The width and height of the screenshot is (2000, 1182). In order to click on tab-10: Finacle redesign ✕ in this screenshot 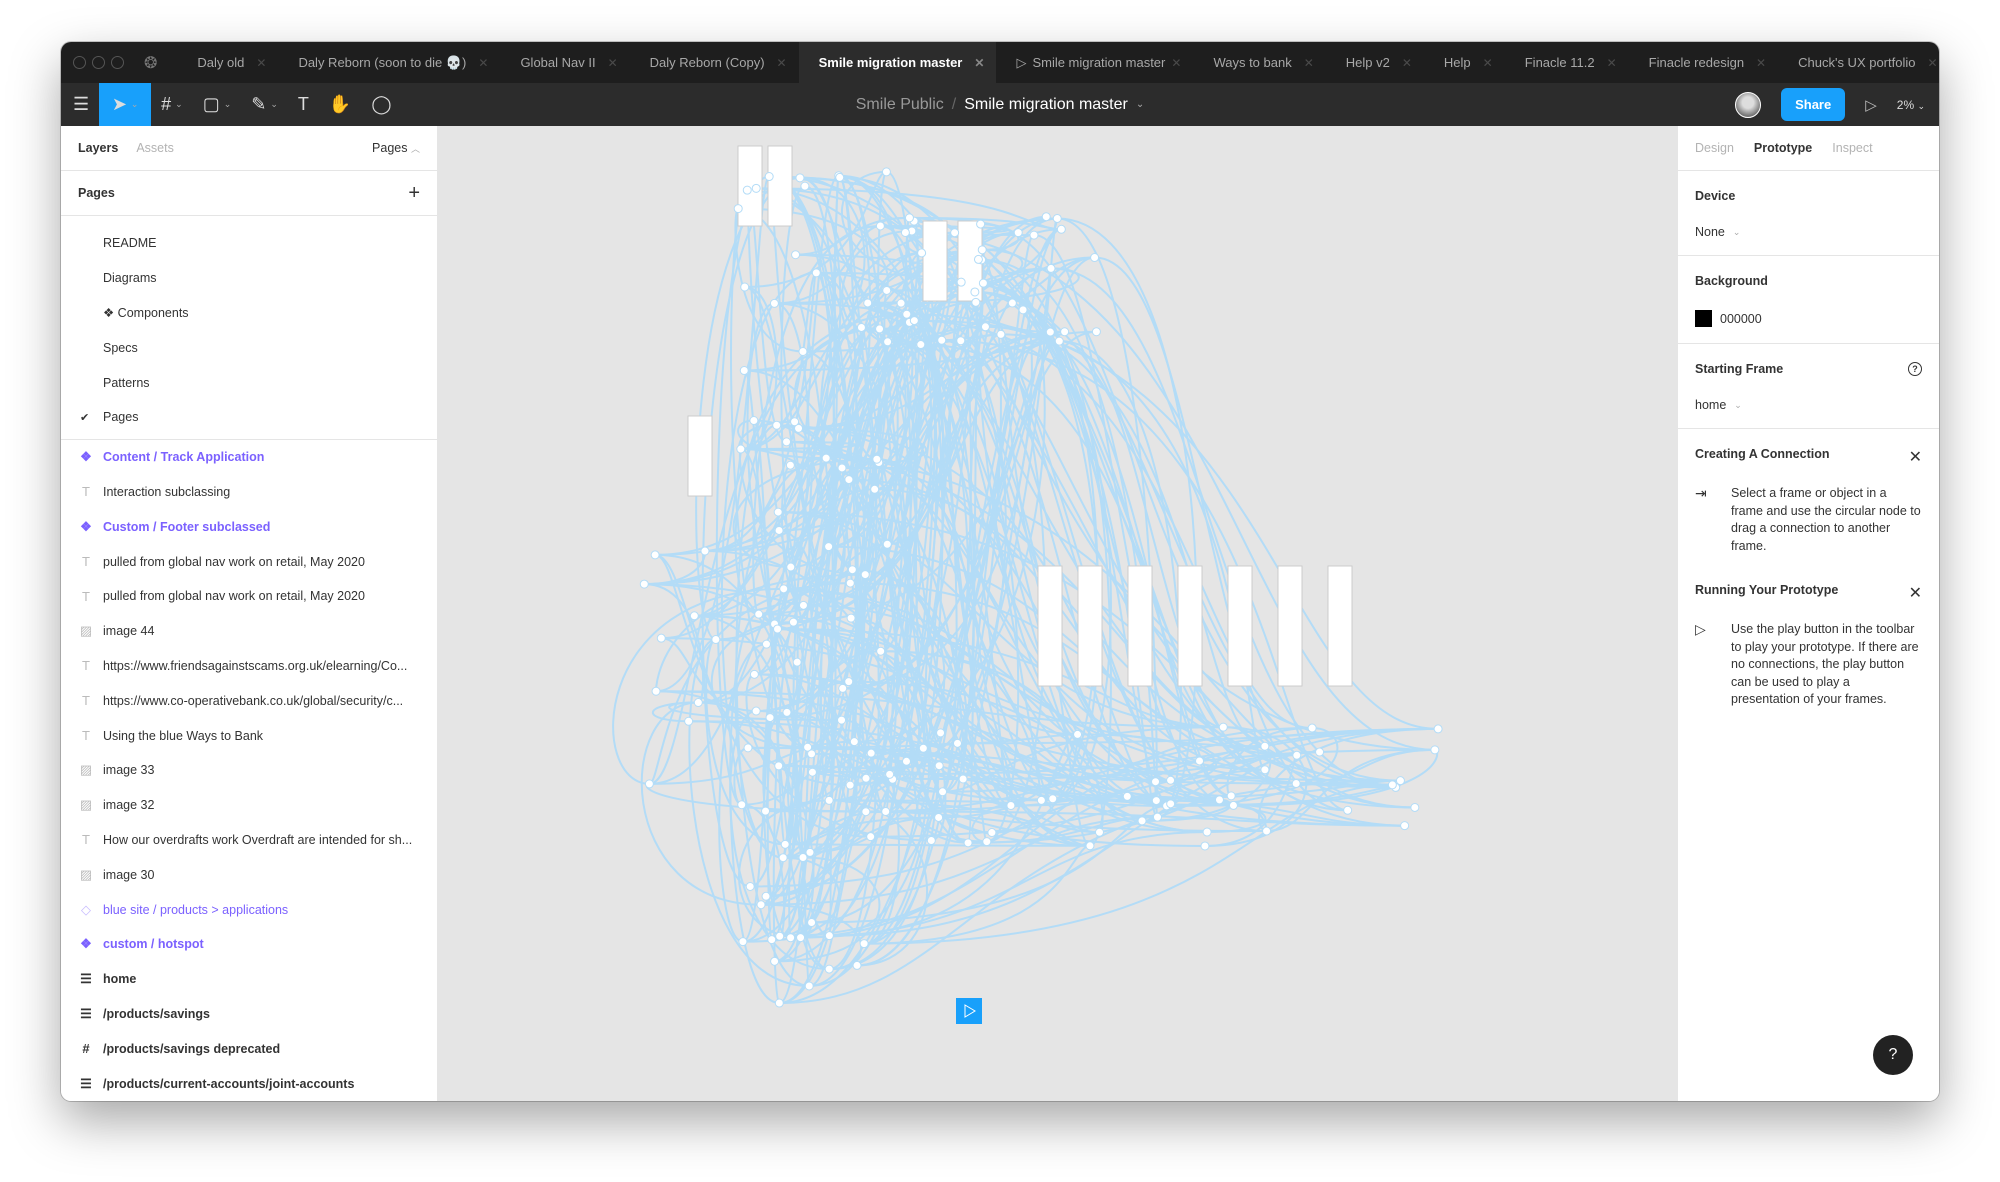, I will do `click(1703, 62)`.